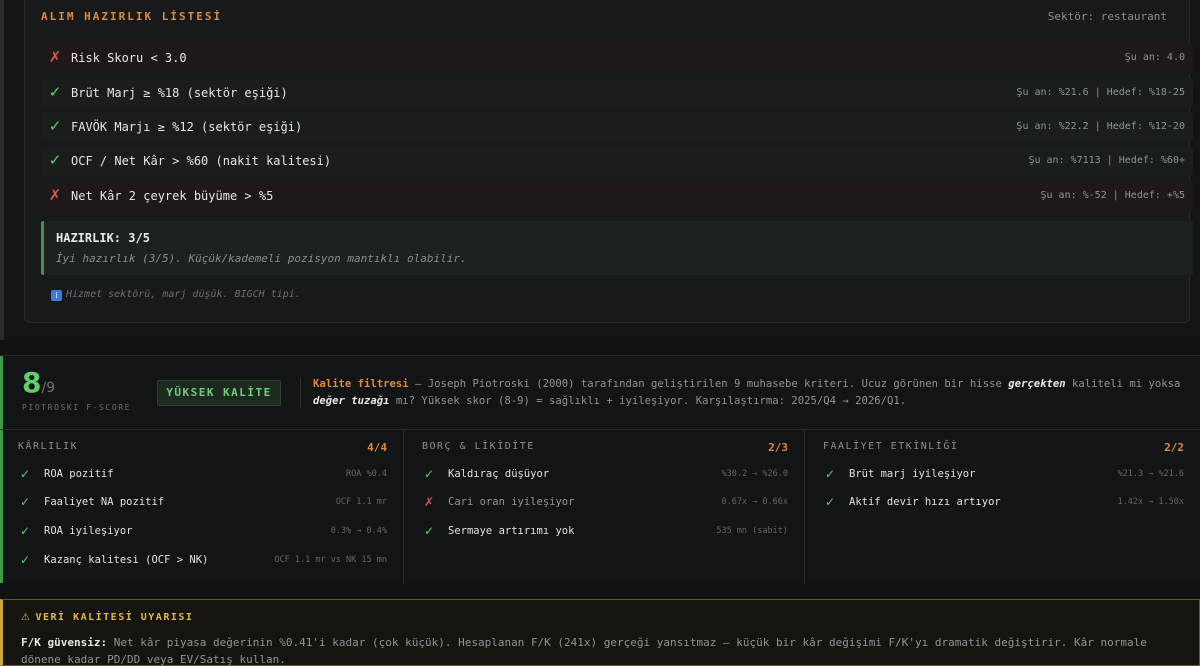 The image size is (1200, 666). What do you see at coordinates (361, 502) in the screenshot?
I see `item-value: OCF 1.1 mr` at bounding box center [361, 502].